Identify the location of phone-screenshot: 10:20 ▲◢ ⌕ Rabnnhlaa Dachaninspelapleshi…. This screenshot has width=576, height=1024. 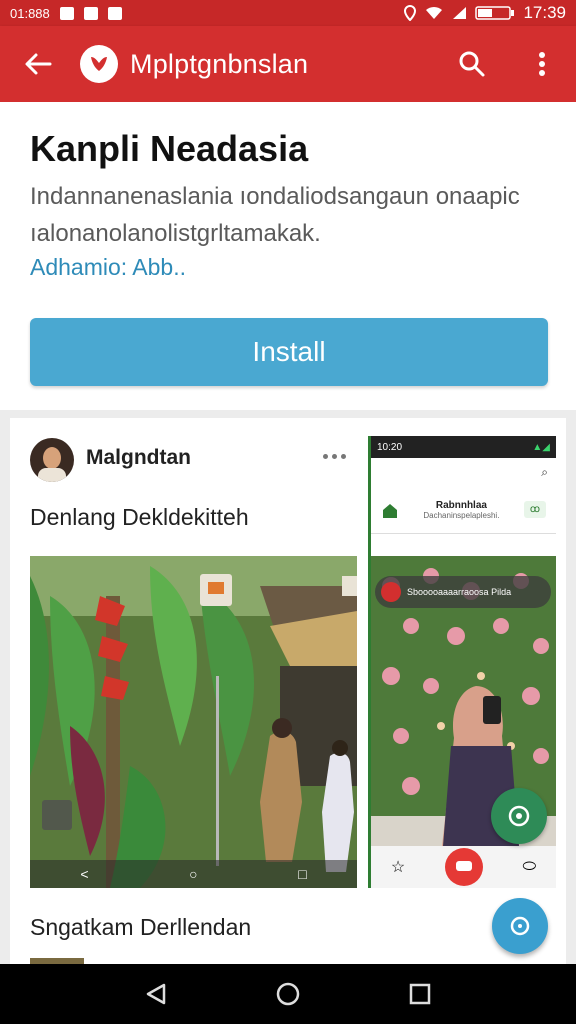
(462, 662).